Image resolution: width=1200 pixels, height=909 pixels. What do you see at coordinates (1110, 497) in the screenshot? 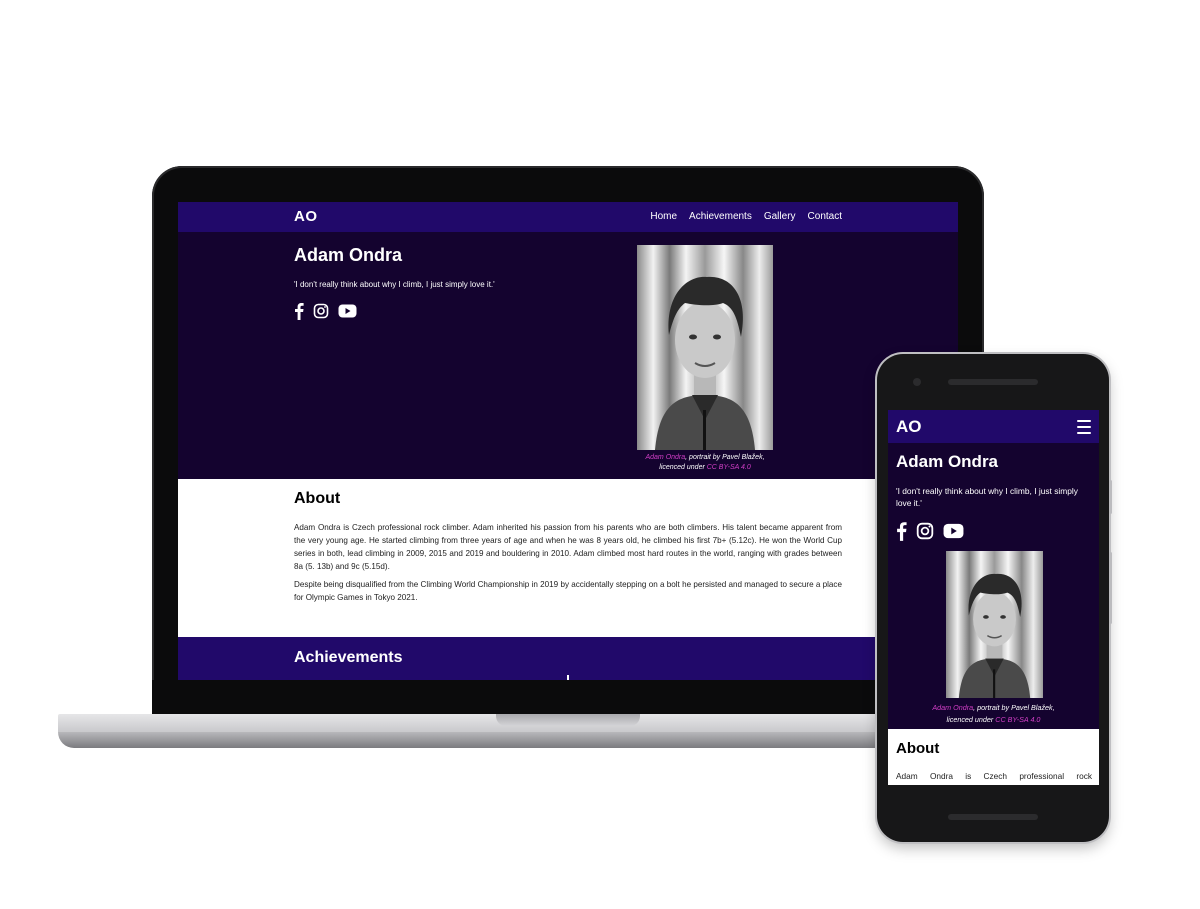
I see `phone-power-button` at bounding box center [1110, 497].